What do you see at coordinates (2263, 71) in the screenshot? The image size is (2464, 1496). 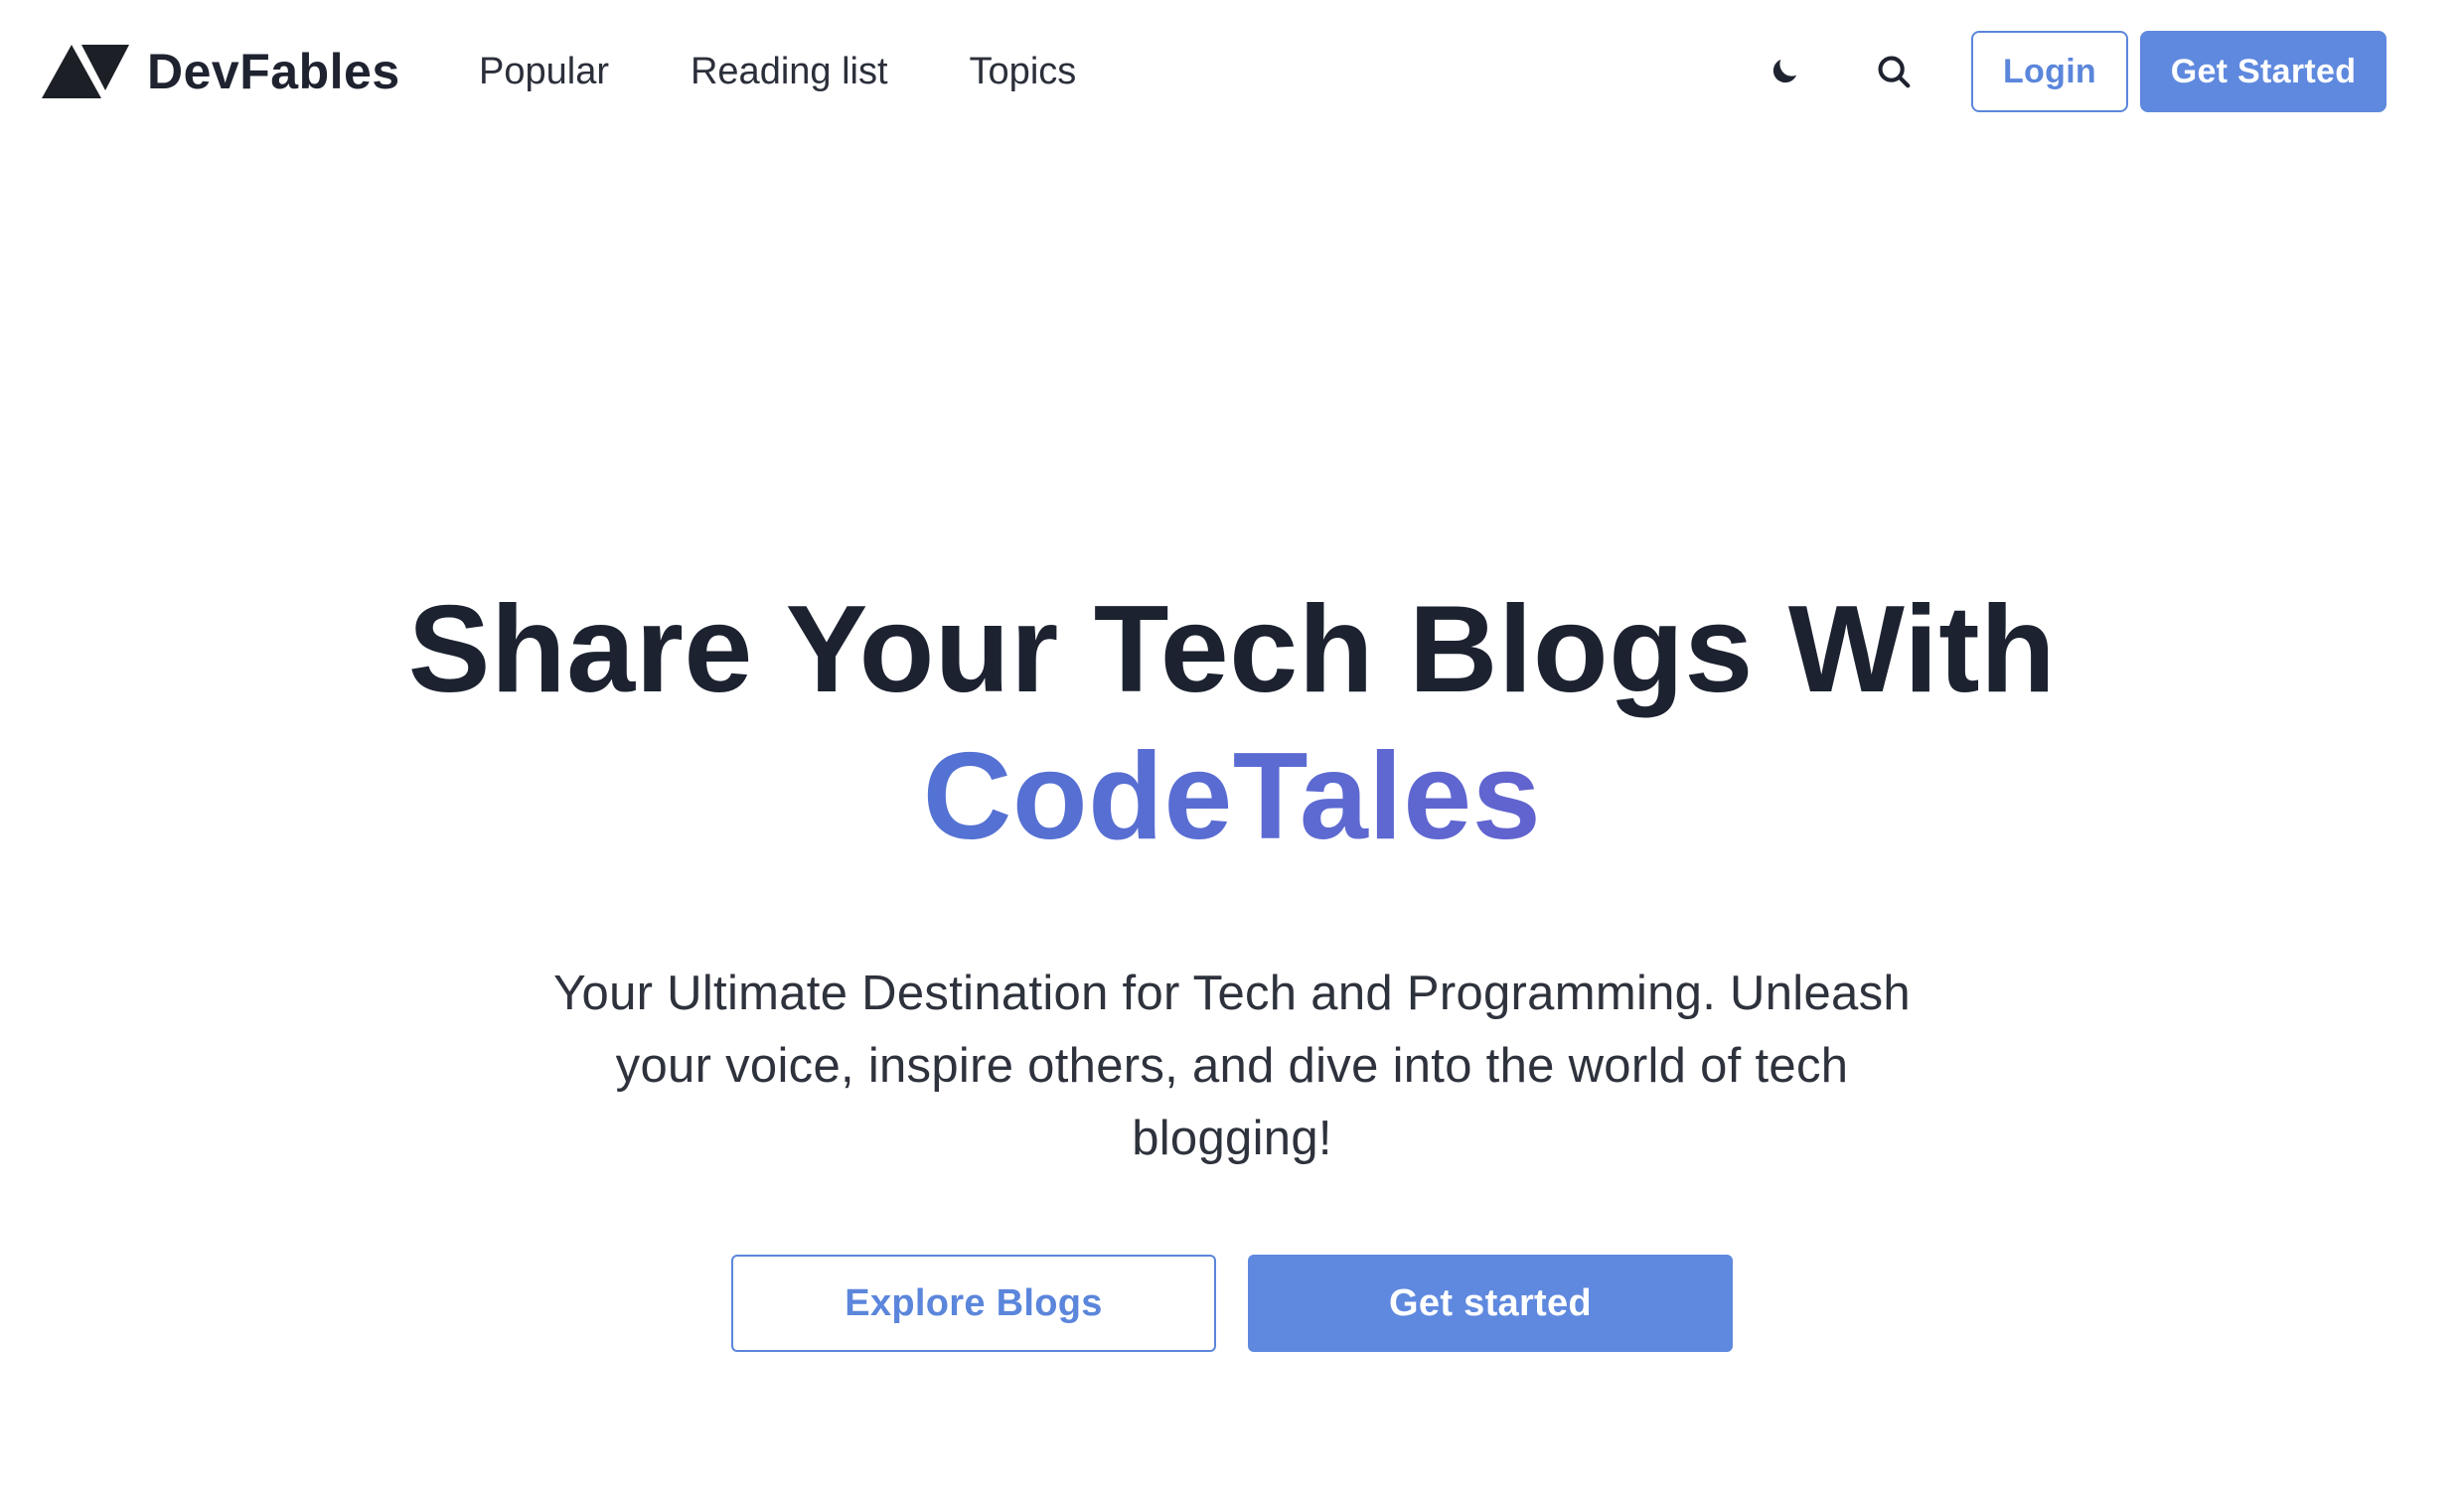 I see `get-started-button: Get Started` at bounding box center [2263, 71].